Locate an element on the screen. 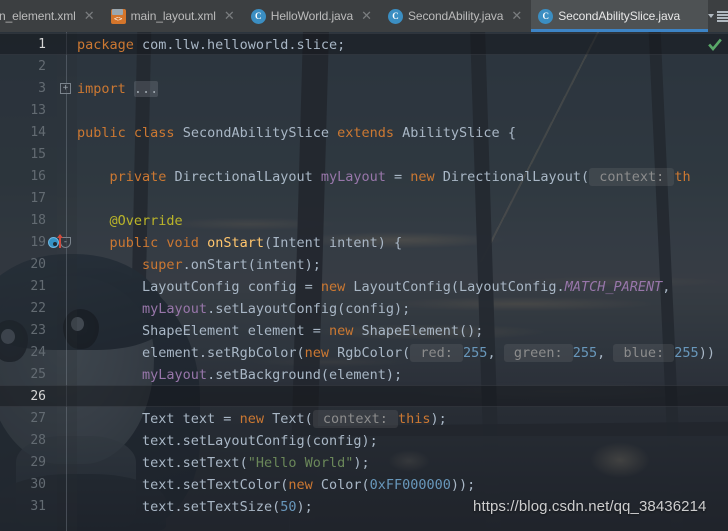 The width and height of the screenshot is (728, 531). code-text: myLayout.setLayoutConfig(config); is located at coordinates (276, 309).